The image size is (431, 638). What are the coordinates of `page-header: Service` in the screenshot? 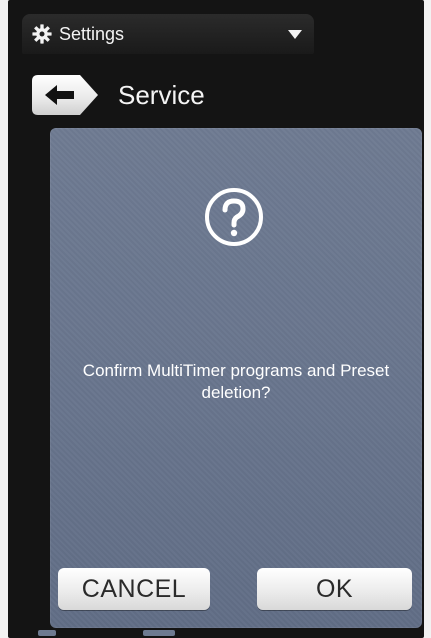 It's located at (117, 95).